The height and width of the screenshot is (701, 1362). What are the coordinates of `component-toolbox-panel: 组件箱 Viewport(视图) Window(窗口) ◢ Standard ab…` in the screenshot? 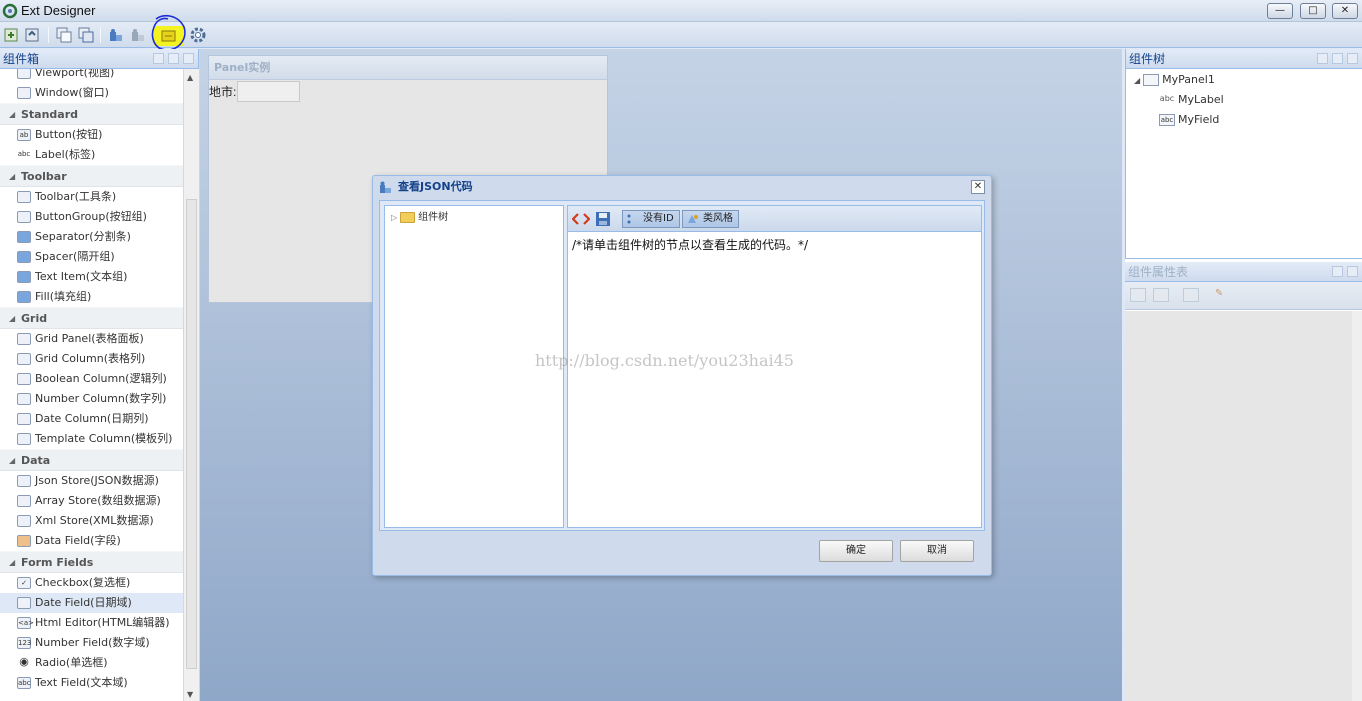 It's located at (99, 375).